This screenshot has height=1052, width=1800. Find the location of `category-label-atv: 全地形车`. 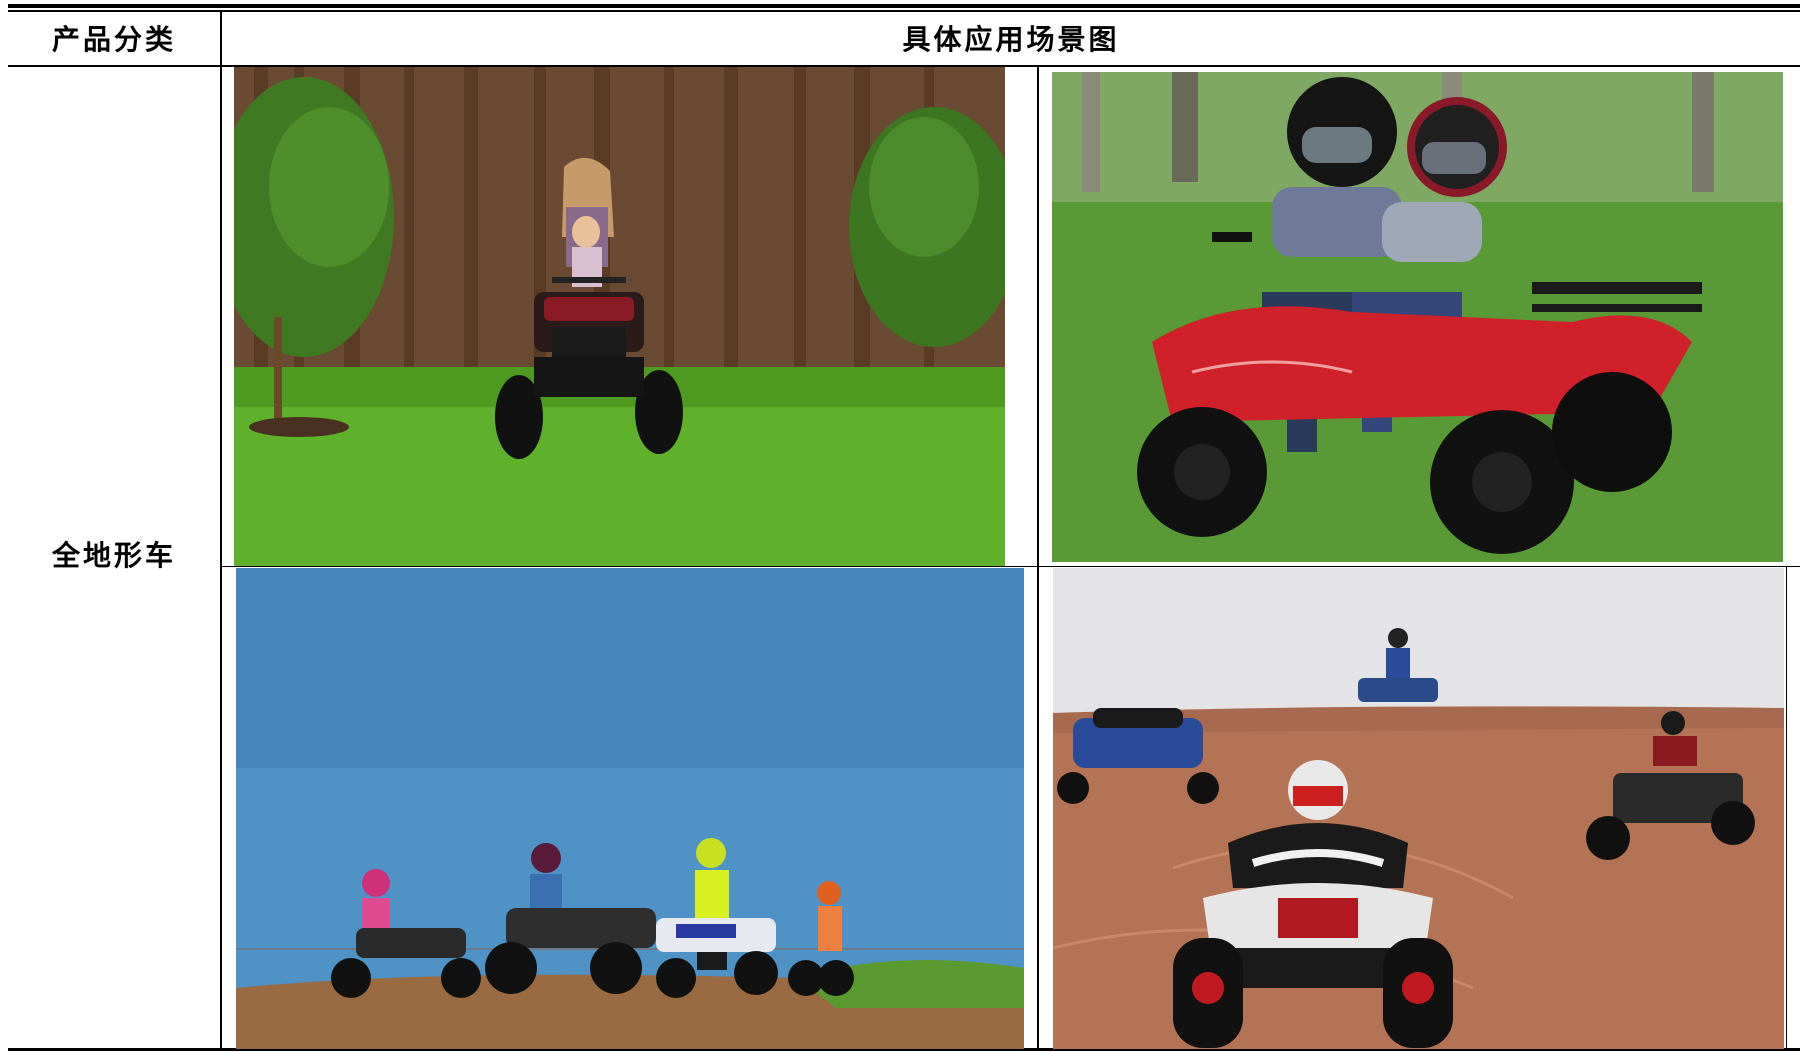

category-label-atv: 全地形车 is located at coordinates (113, 555).